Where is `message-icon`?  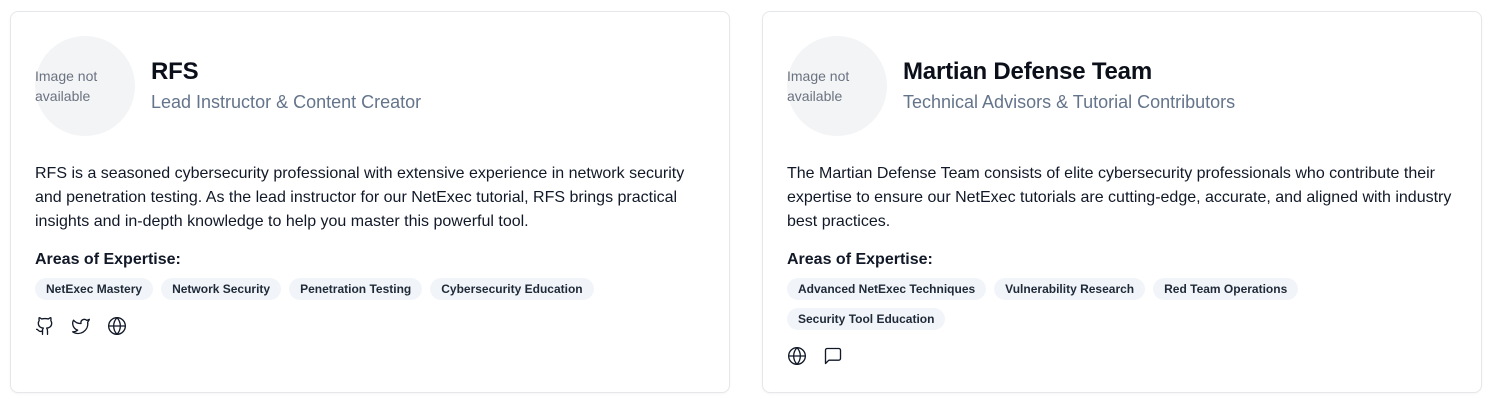 message-icon is located at coordinates (833, 356).